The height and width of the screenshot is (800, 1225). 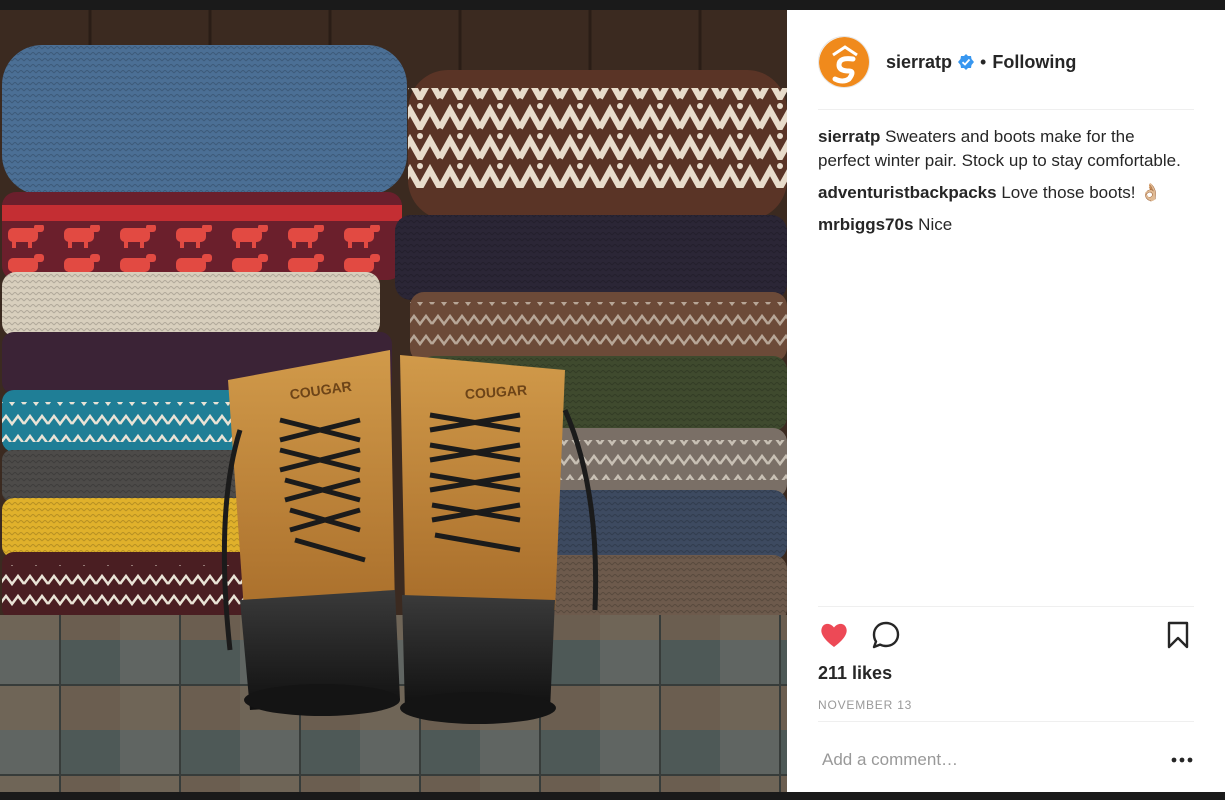 What do you see at coordinates (935, 224) in the screenshot?
I see `comment-text: Nice` at bounding box center [935, 224].